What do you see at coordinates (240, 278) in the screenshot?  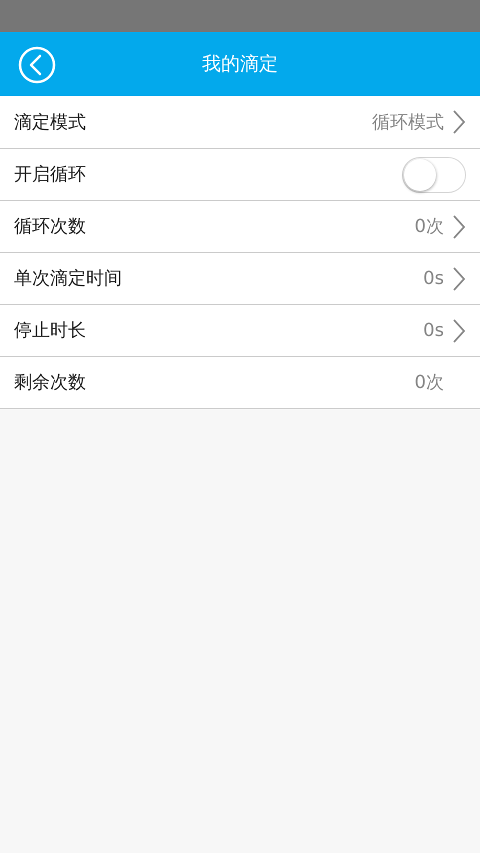 I see `settings-row: 单次滴定时间 0s` at bounding box center [240, 278].